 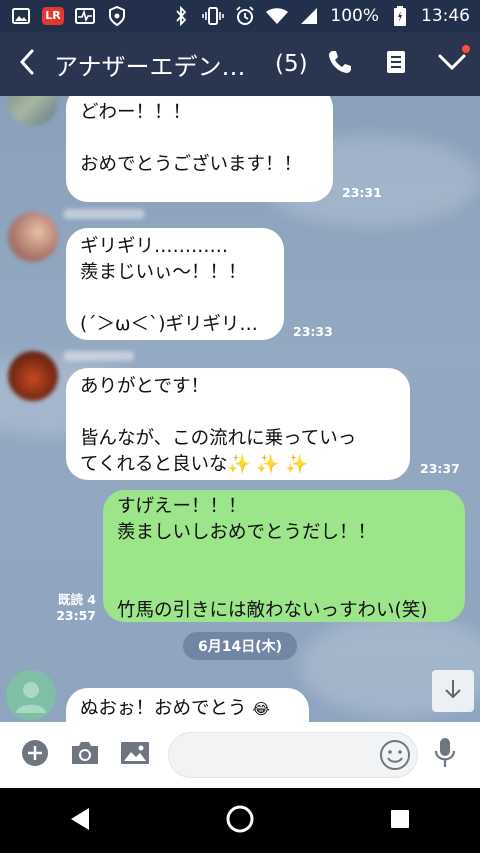 I want to click on message-bubble: ありがとです！ 皆んなが、この流れに乗っていっ てくれると良いな✨ ✨ ✨, so click(x=238, y=424).